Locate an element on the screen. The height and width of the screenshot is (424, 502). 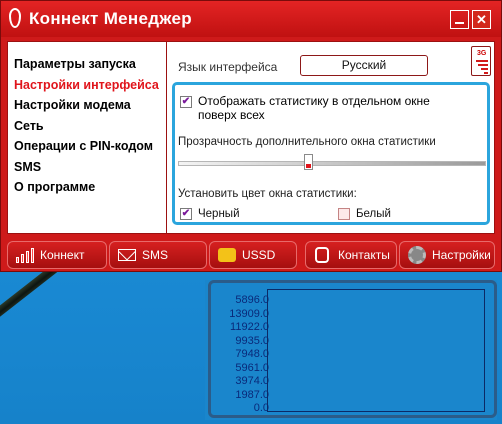
menu-item: Настройки интерфейса is located at coordinates (90, 85).